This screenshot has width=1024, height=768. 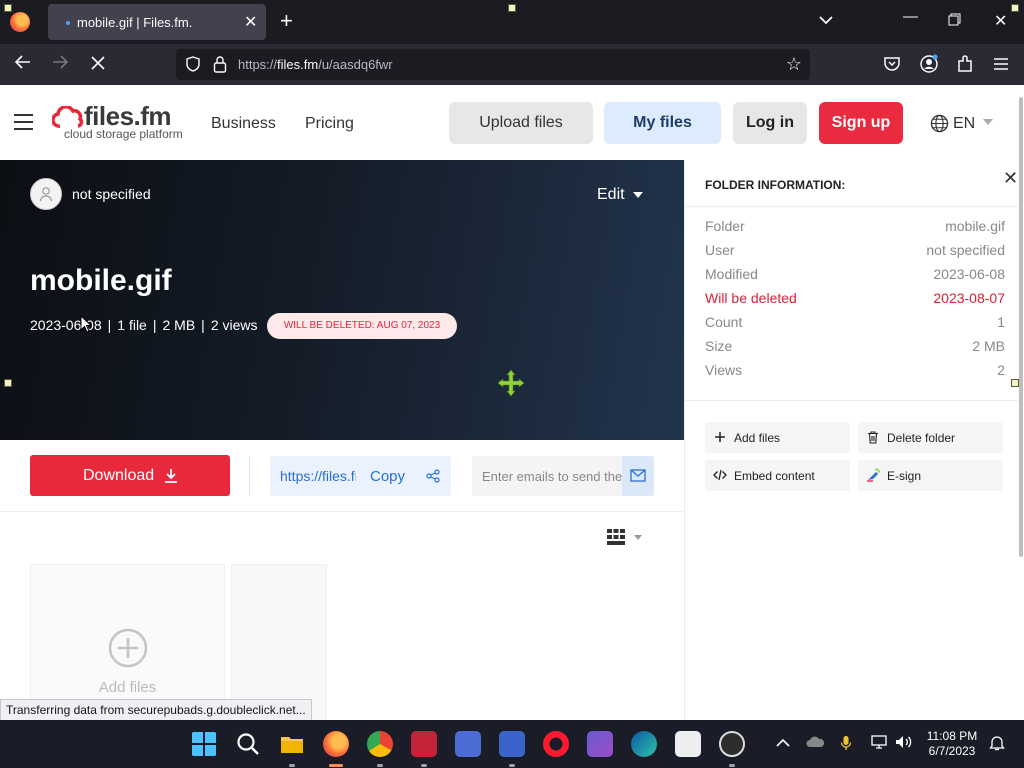 I want to click on view-chevron-down-icon, so click(x=638, y=537).